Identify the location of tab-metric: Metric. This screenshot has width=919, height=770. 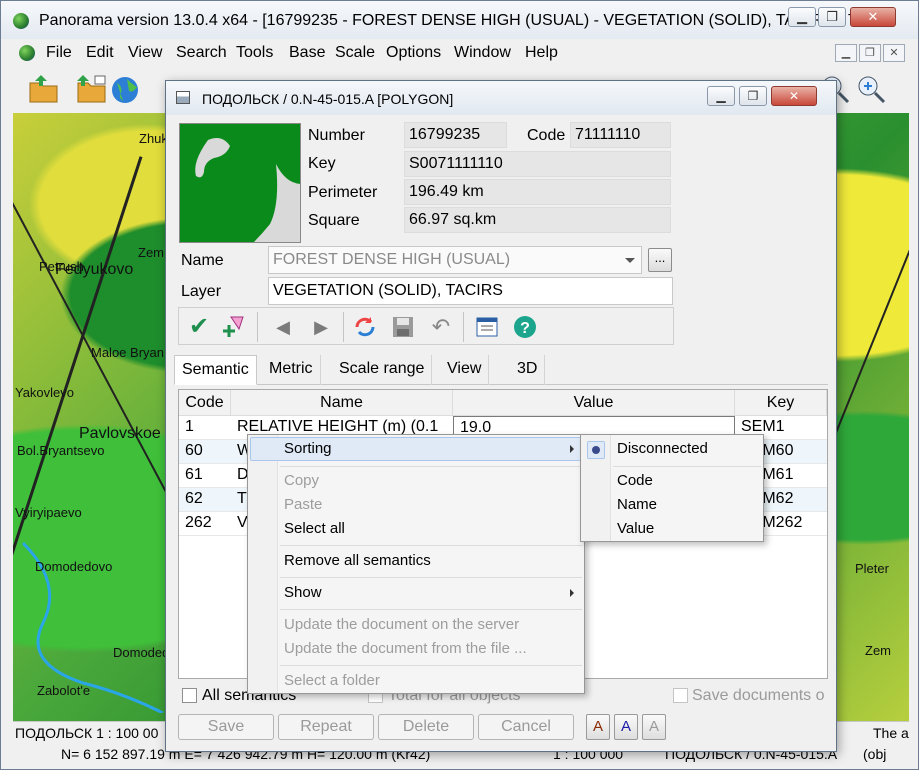
(291, 370).